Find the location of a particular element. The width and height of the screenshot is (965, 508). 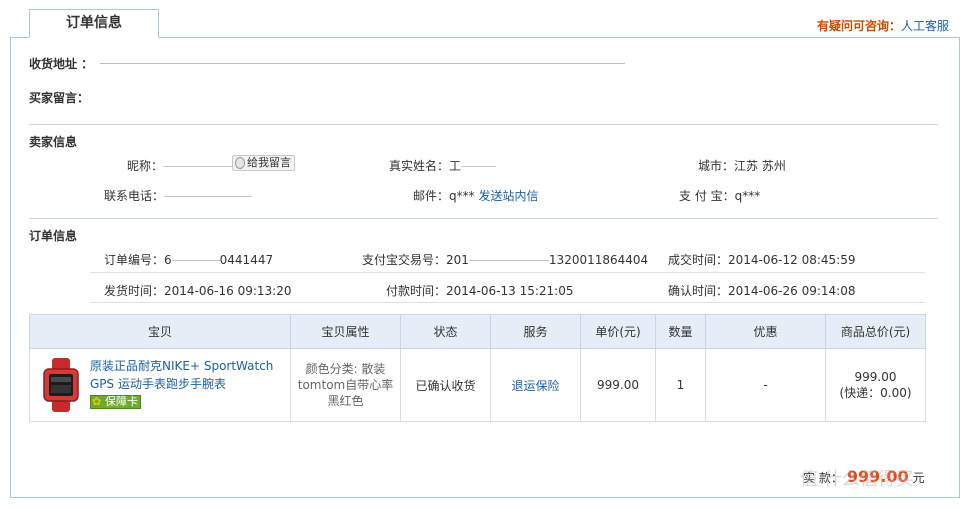

service-cell: 退运保险 is located at coordinates (535, 385).